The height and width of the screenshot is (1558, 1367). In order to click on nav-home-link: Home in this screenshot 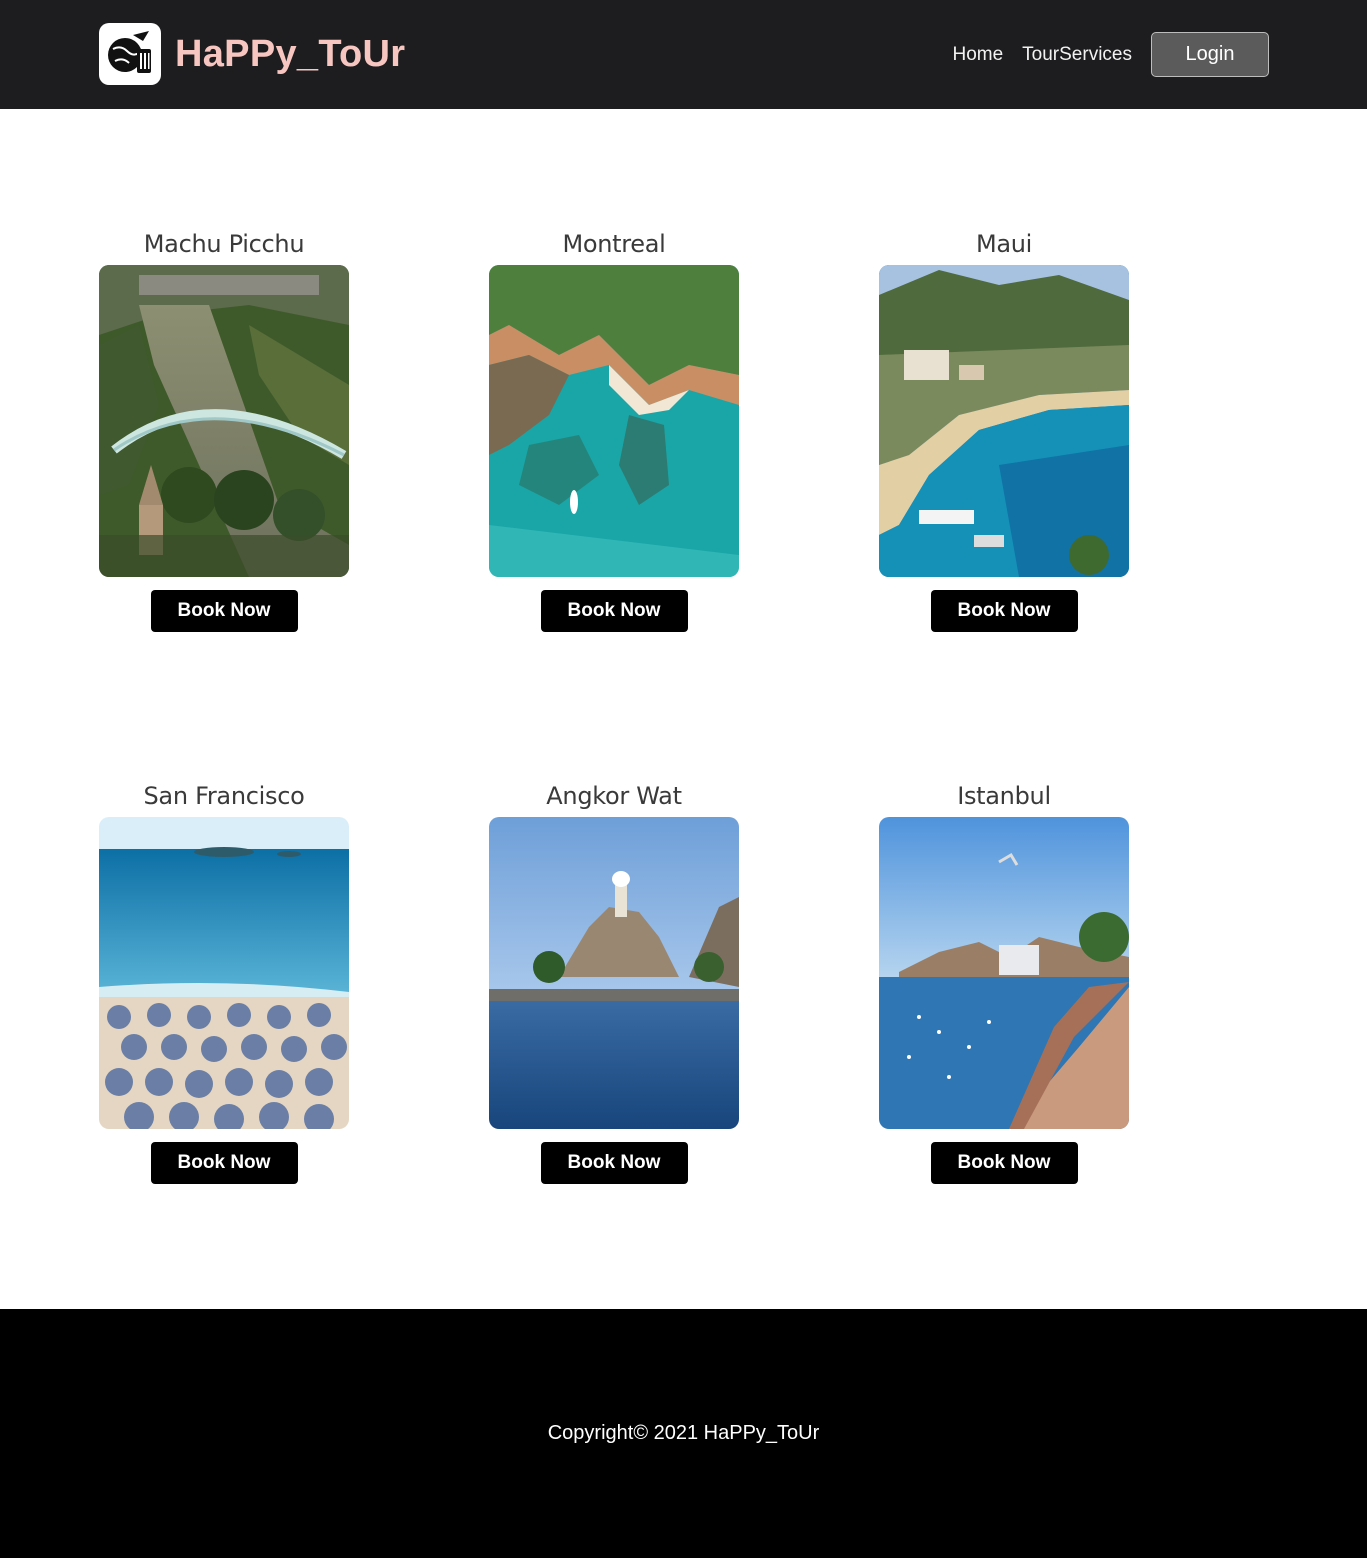, I will do `click(977, 55)`.